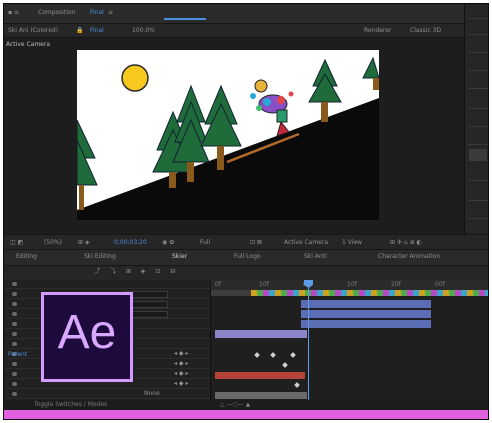 This screenshot has width=492, height=423. What do you see at coordinates (308, 345) in the screenshot?
I see `playhead-line` at bounding box center [308, 345].